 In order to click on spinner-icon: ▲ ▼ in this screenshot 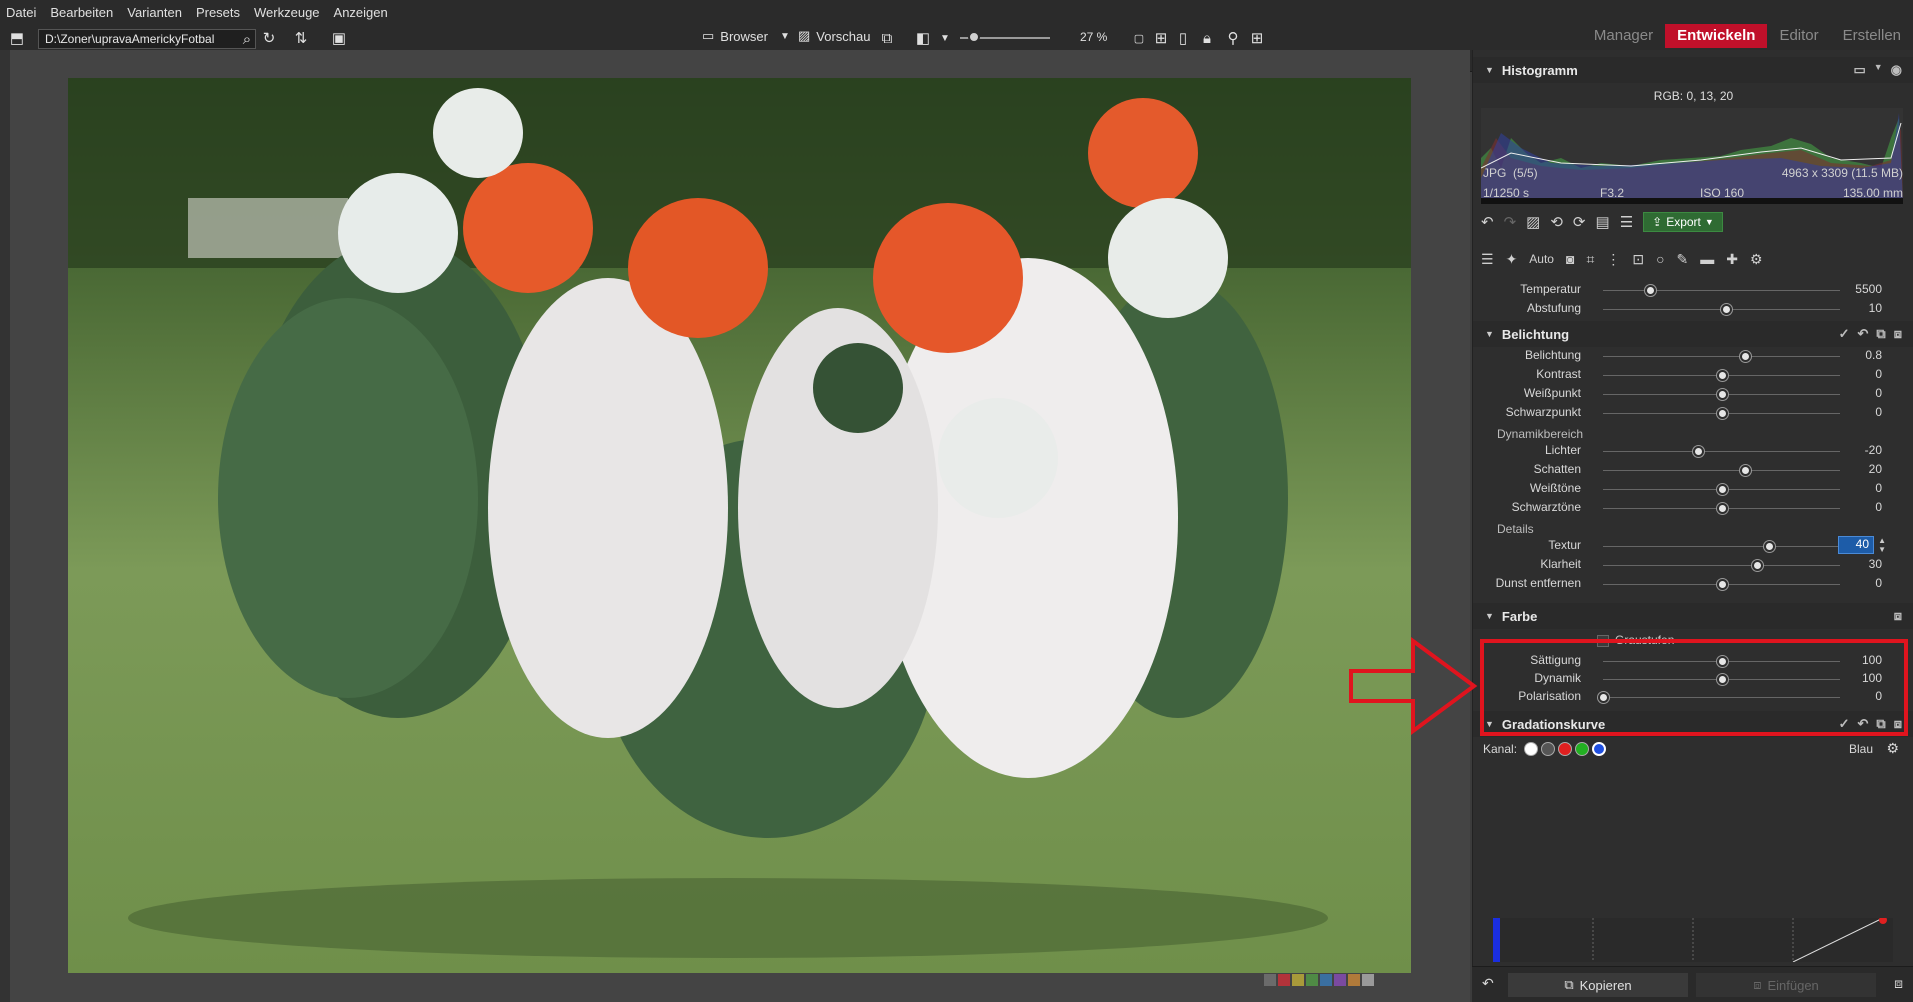, I will do `click(1882, 545)`.